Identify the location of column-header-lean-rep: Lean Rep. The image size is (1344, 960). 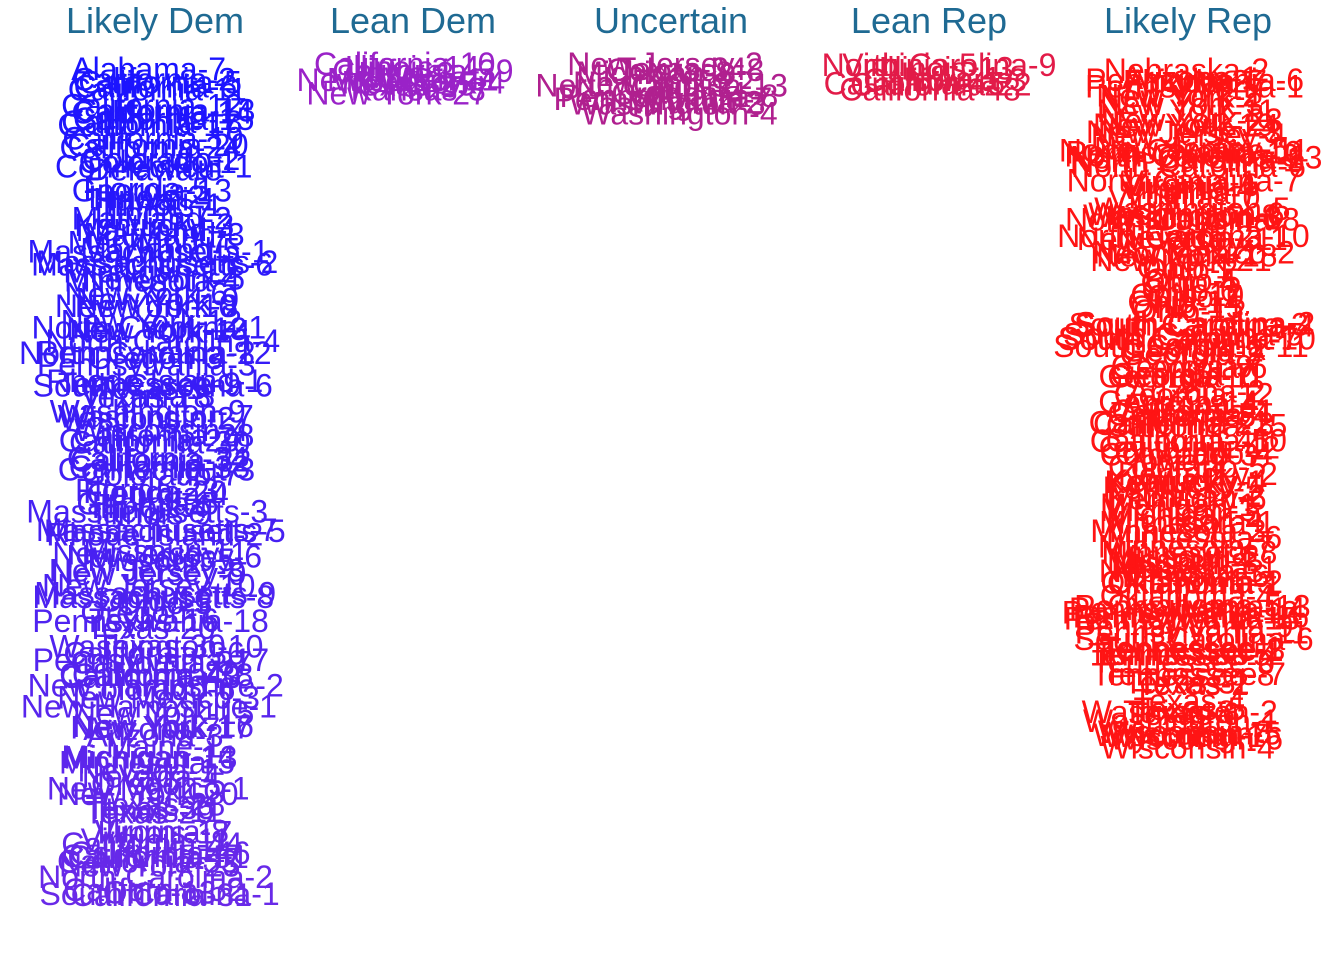
(929, 20).